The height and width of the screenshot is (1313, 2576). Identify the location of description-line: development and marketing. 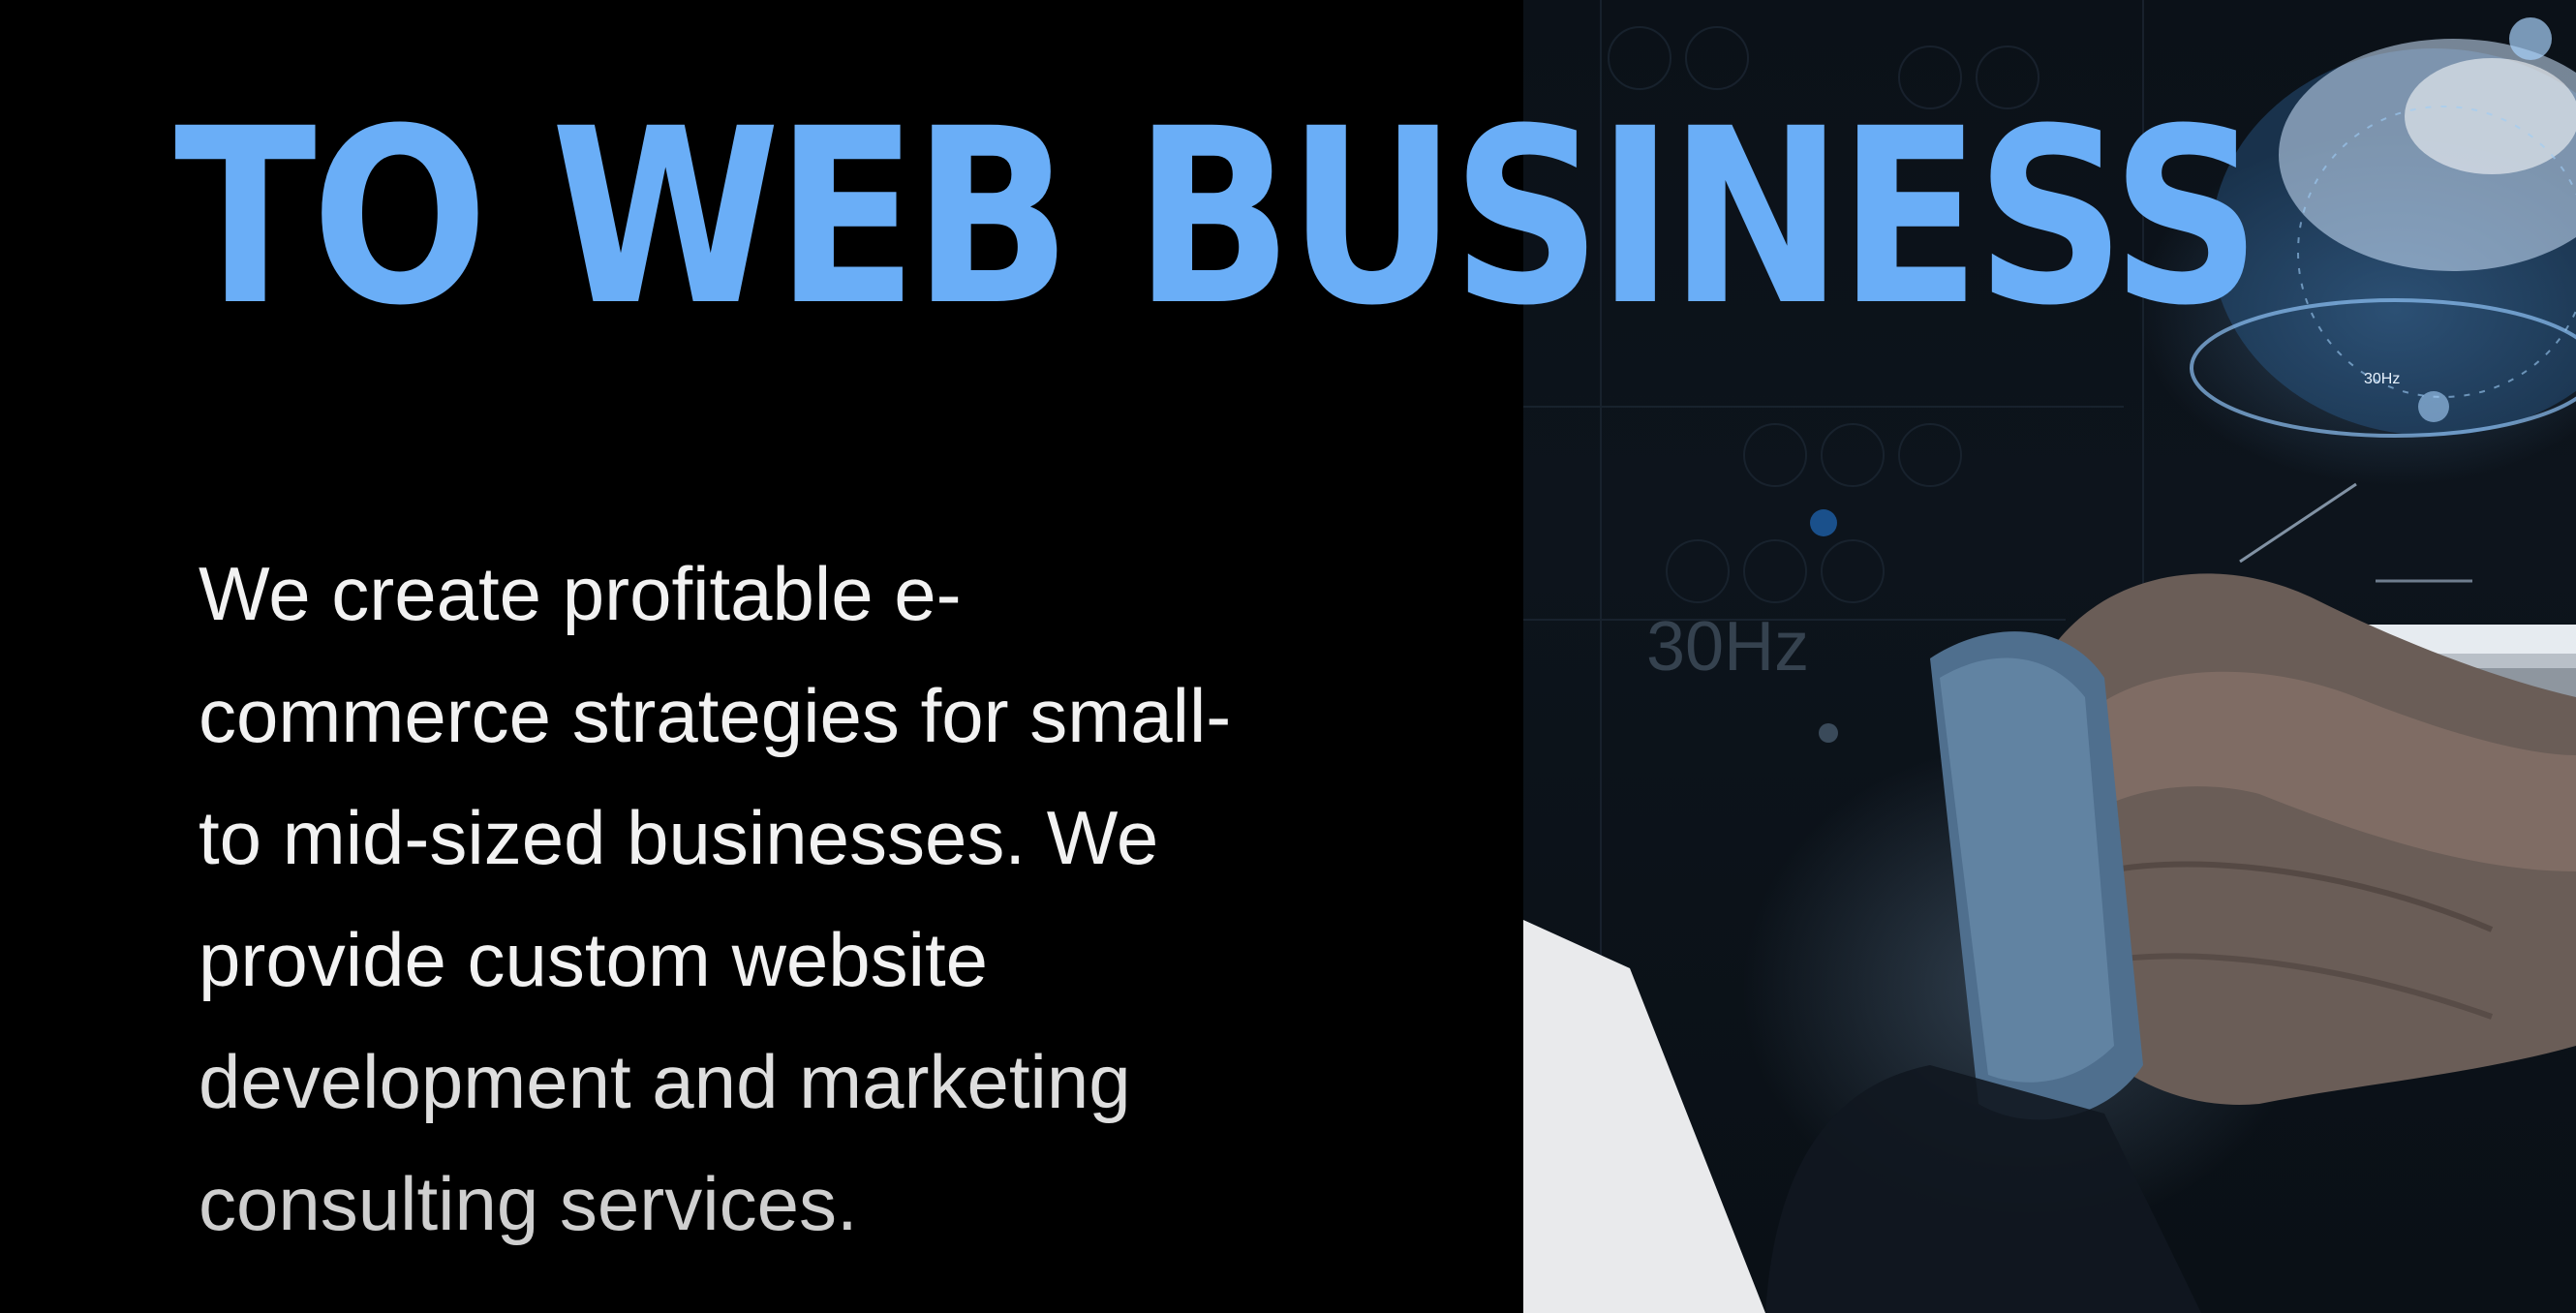
(665, 1081).